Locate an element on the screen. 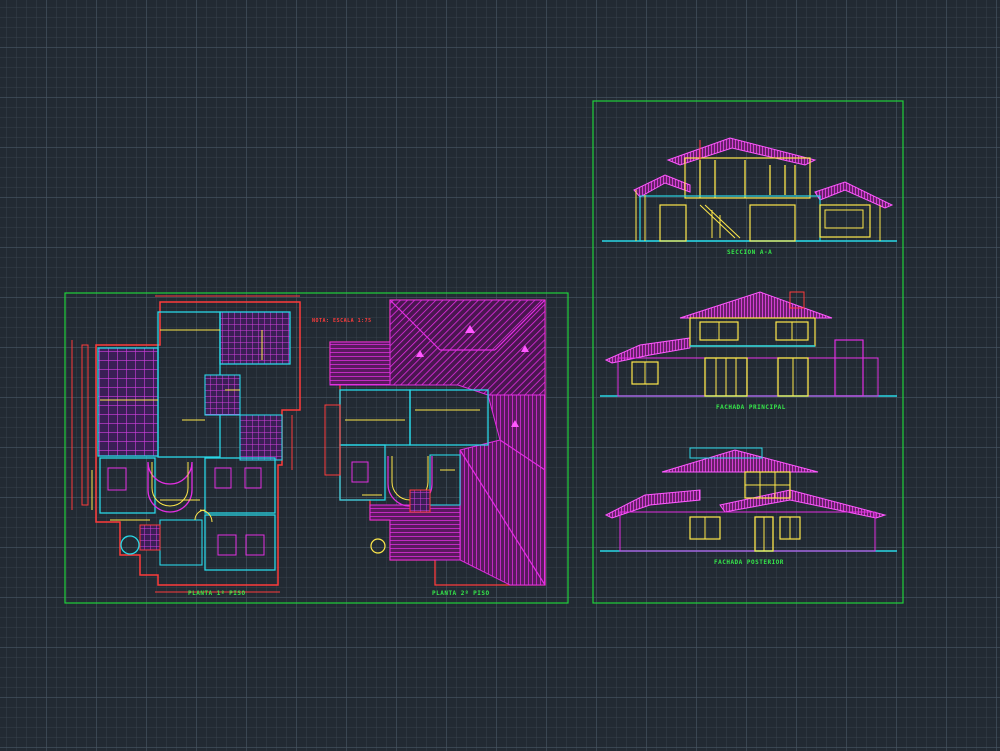  first-floor-plan-label: PLANTA 1º PISO is located at coordinates (217, 593).